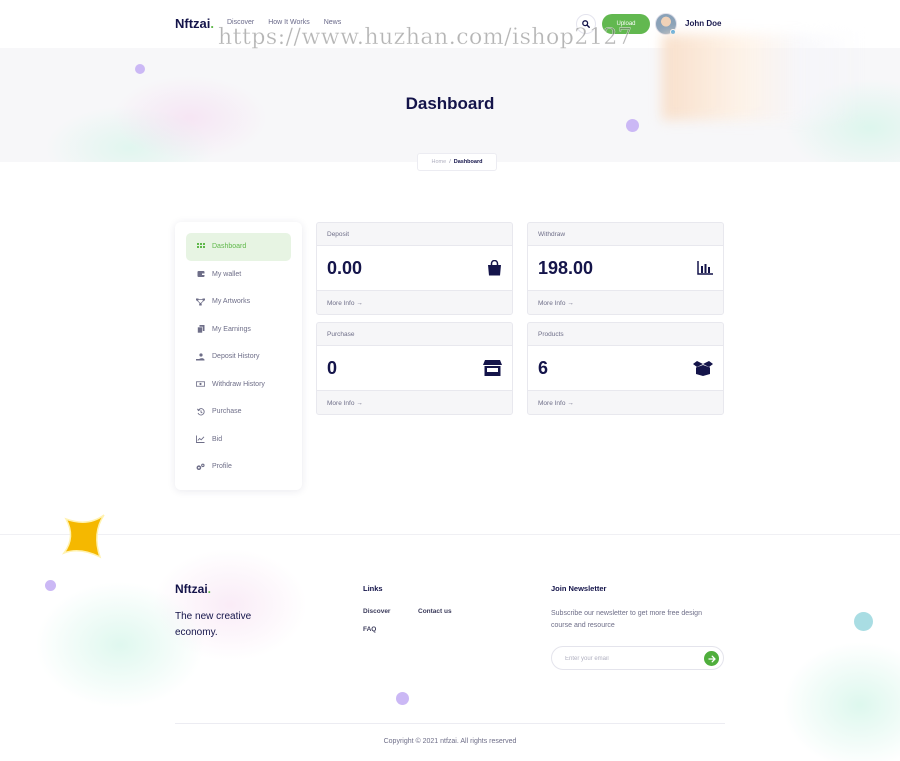 Image resolution: width=900 pixels, height=761 pixels. What do you see at coordinates (238, 467) in the screenshot?
I see `sidebar-item-profile: Profile` at bounding box center [238, 467].